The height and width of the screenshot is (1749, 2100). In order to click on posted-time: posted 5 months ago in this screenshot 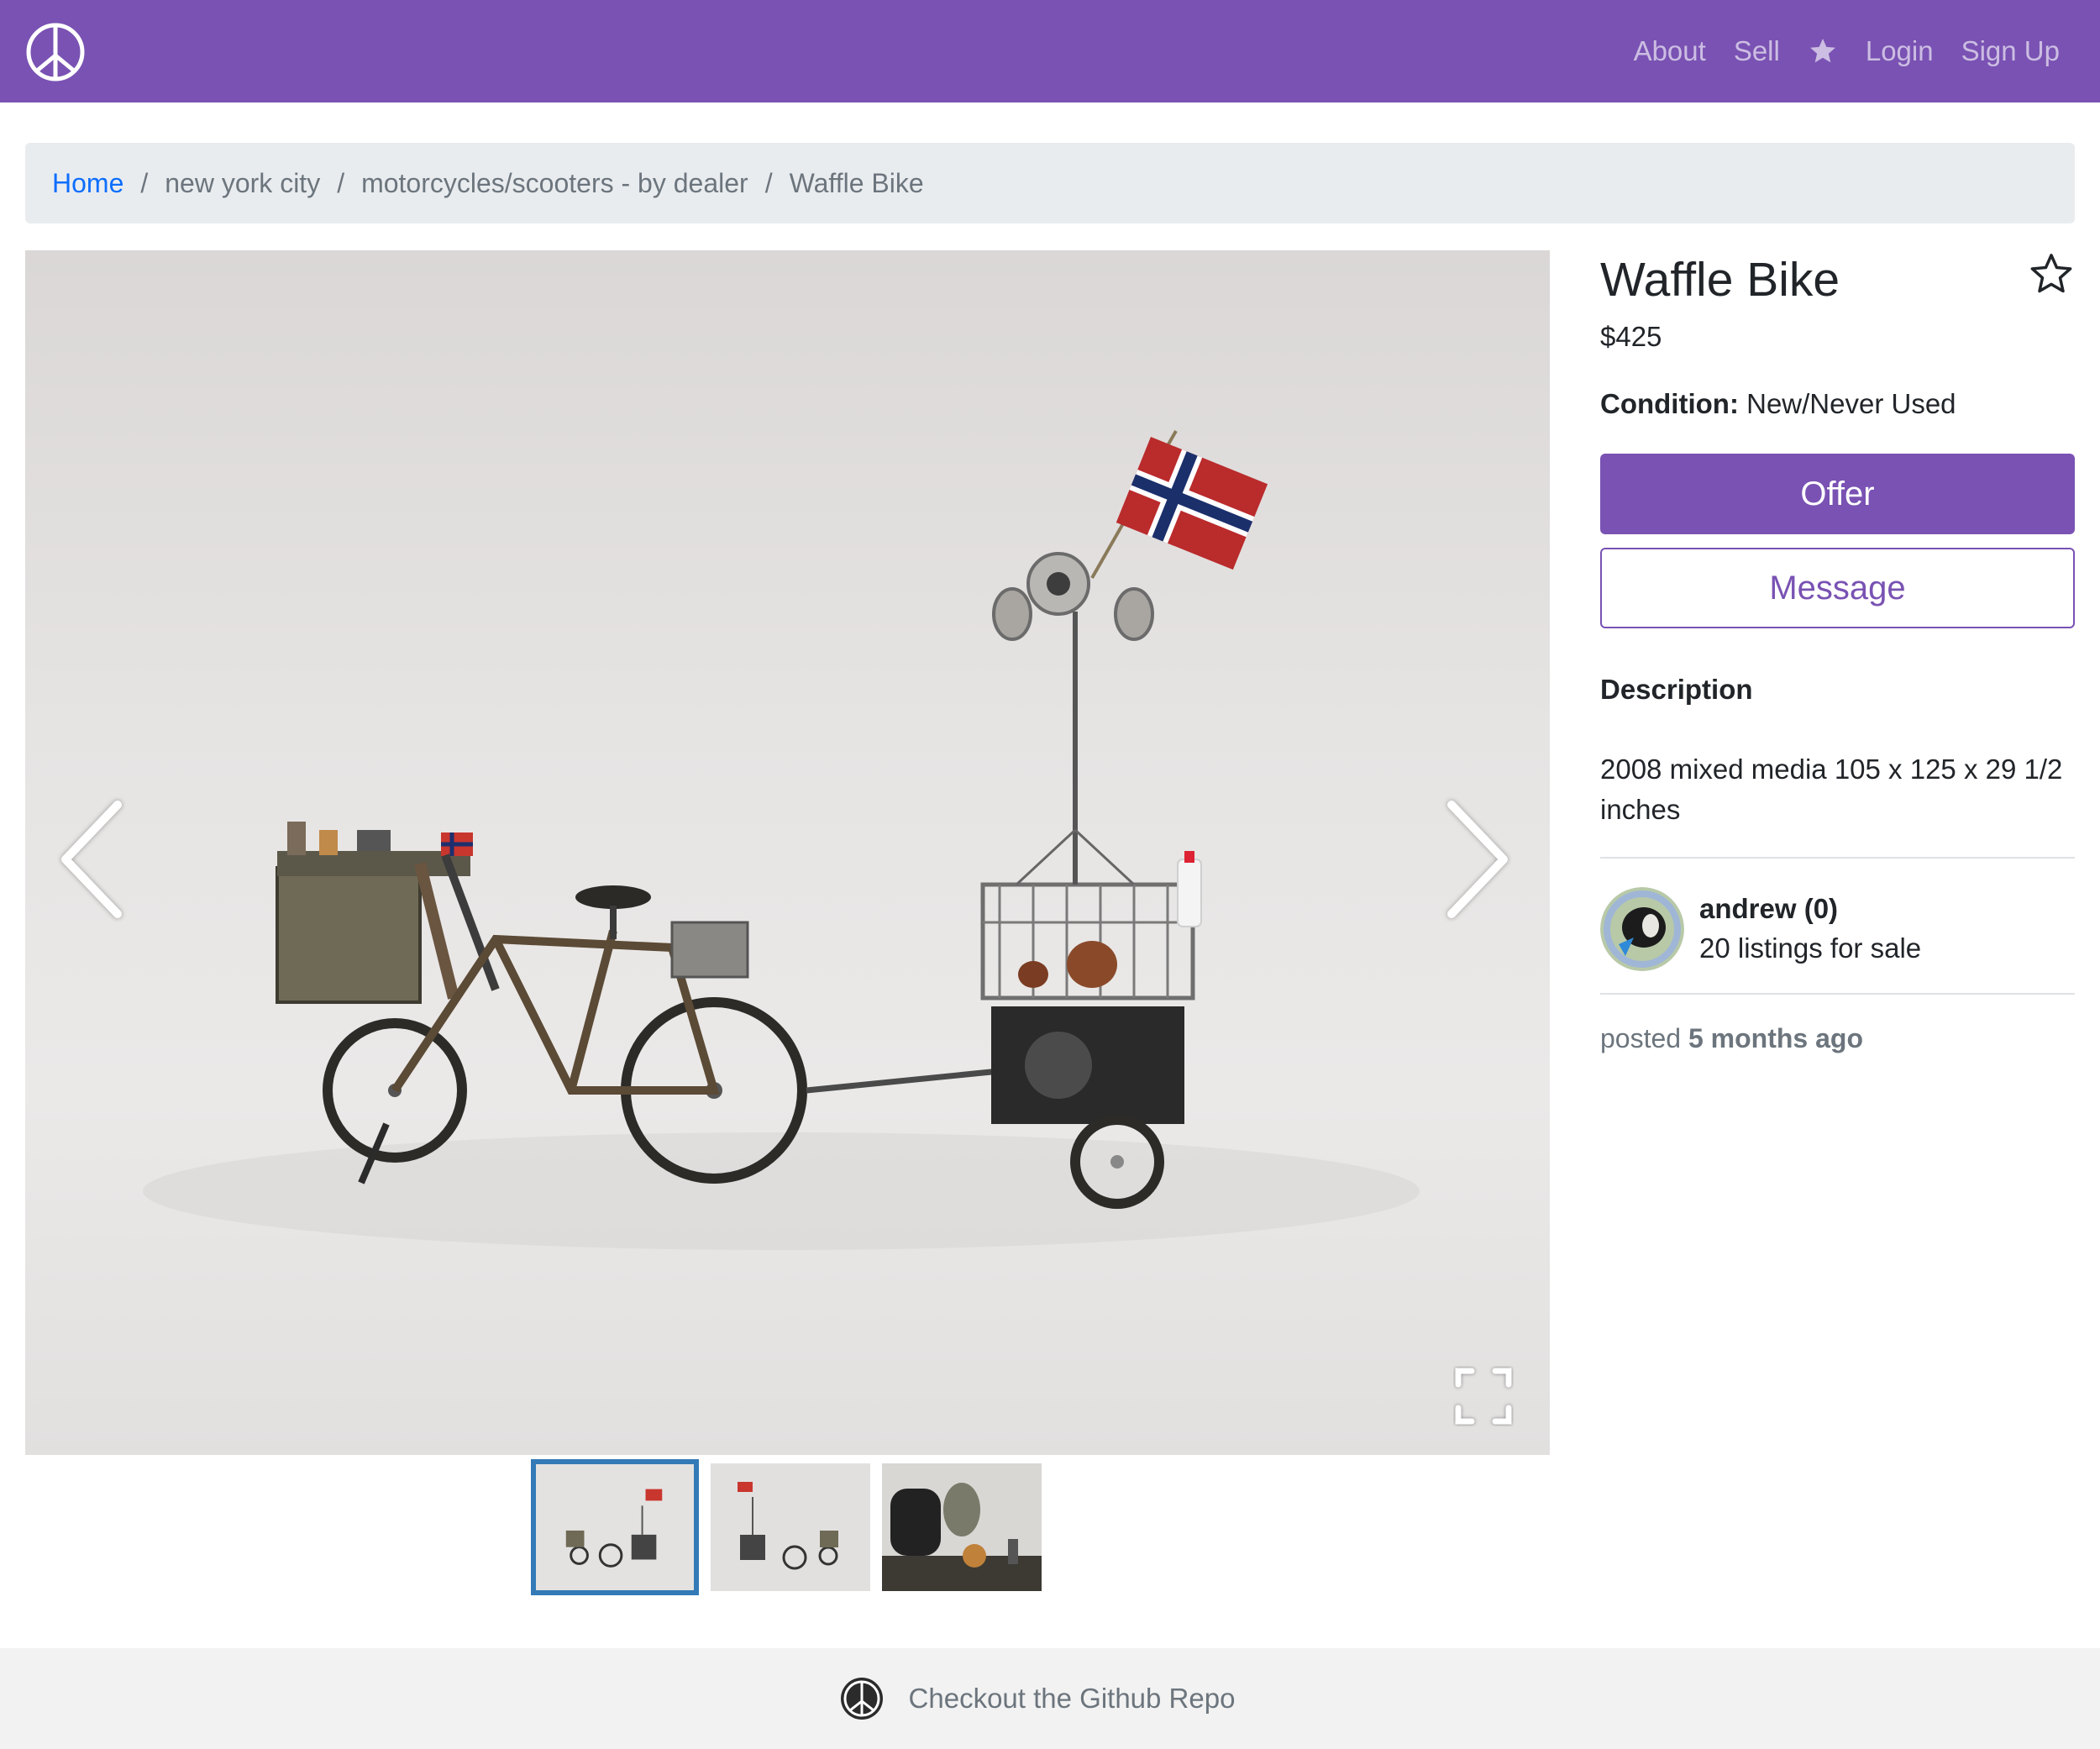, I will do `click(1731, 1039)`.